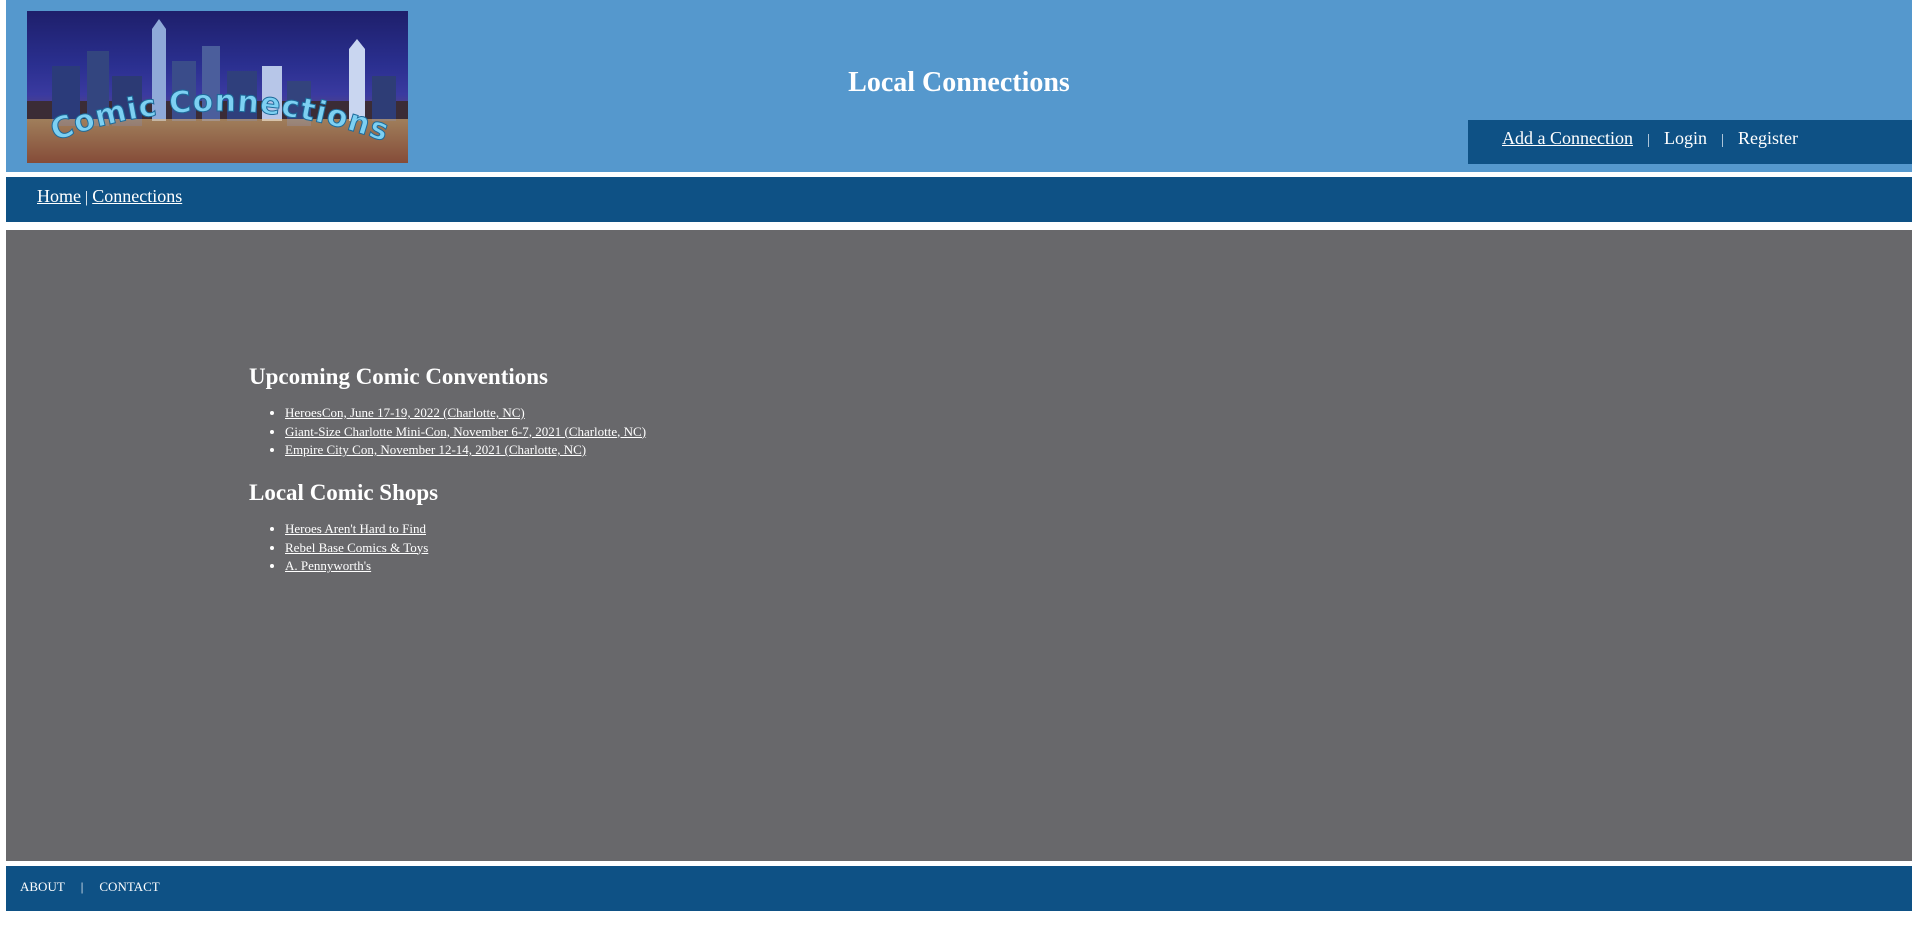 The height and width of the screenshot is (933, 1919). I want to click on shop-link: Heroes Aren't Hard to Find, so click(355, 528).